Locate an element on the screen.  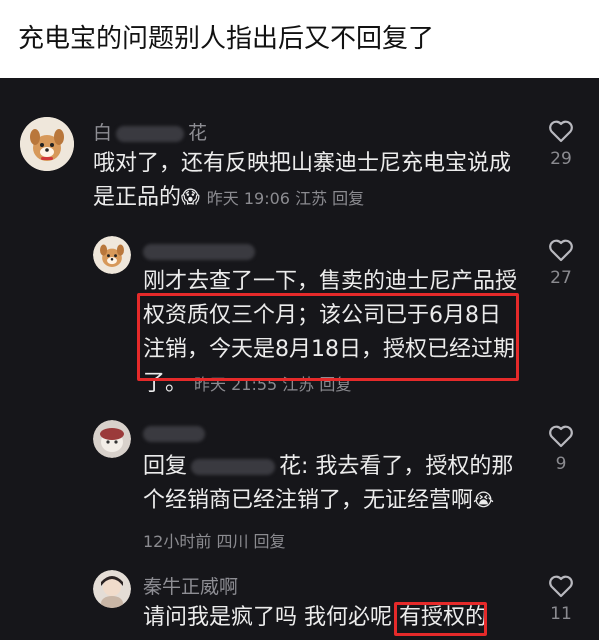
like-button: 29 is located at coordinates (561, 144).